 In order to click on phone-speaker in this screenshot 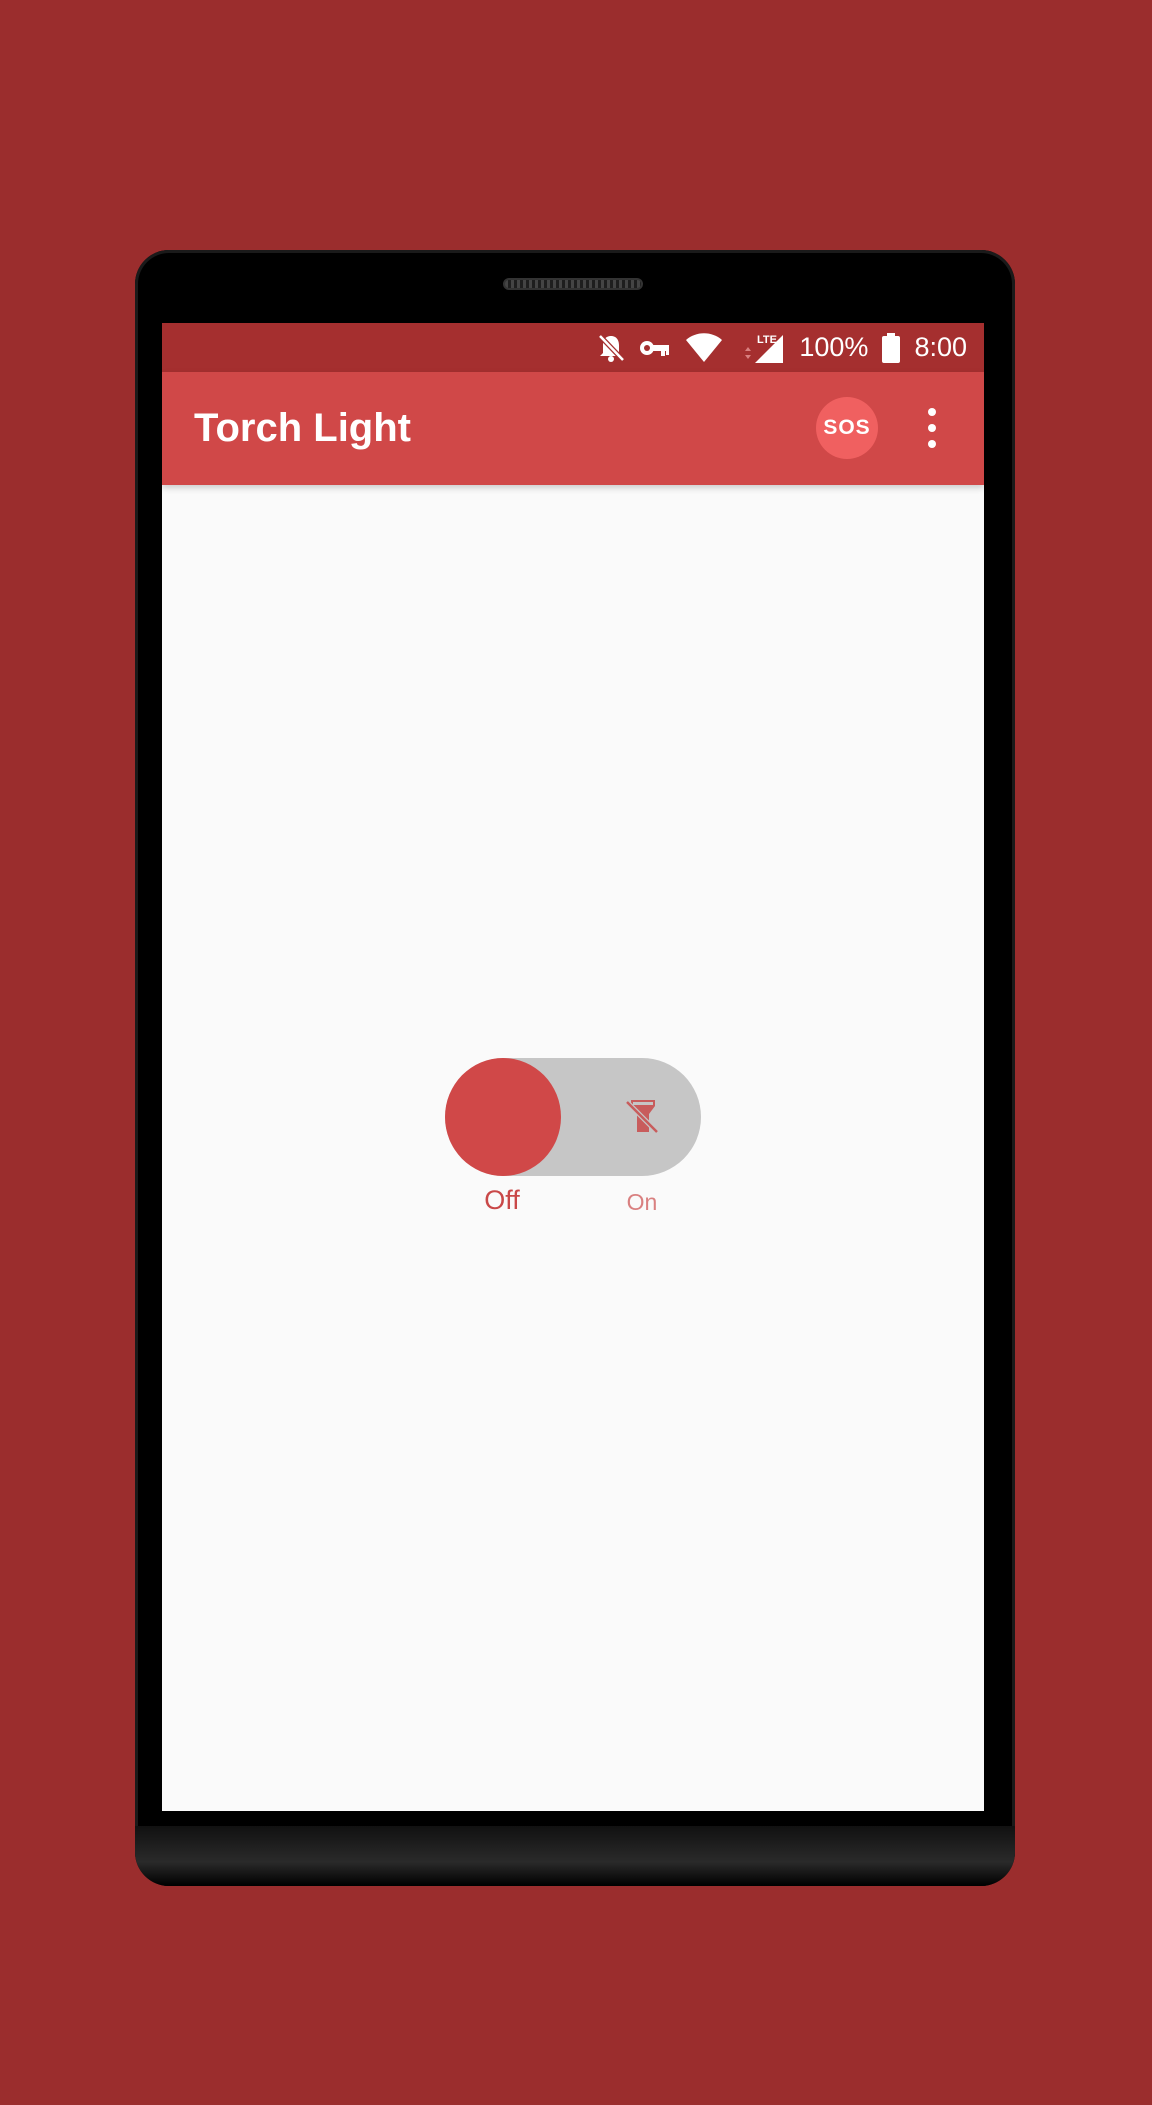, I will do `click(573, 284)`.